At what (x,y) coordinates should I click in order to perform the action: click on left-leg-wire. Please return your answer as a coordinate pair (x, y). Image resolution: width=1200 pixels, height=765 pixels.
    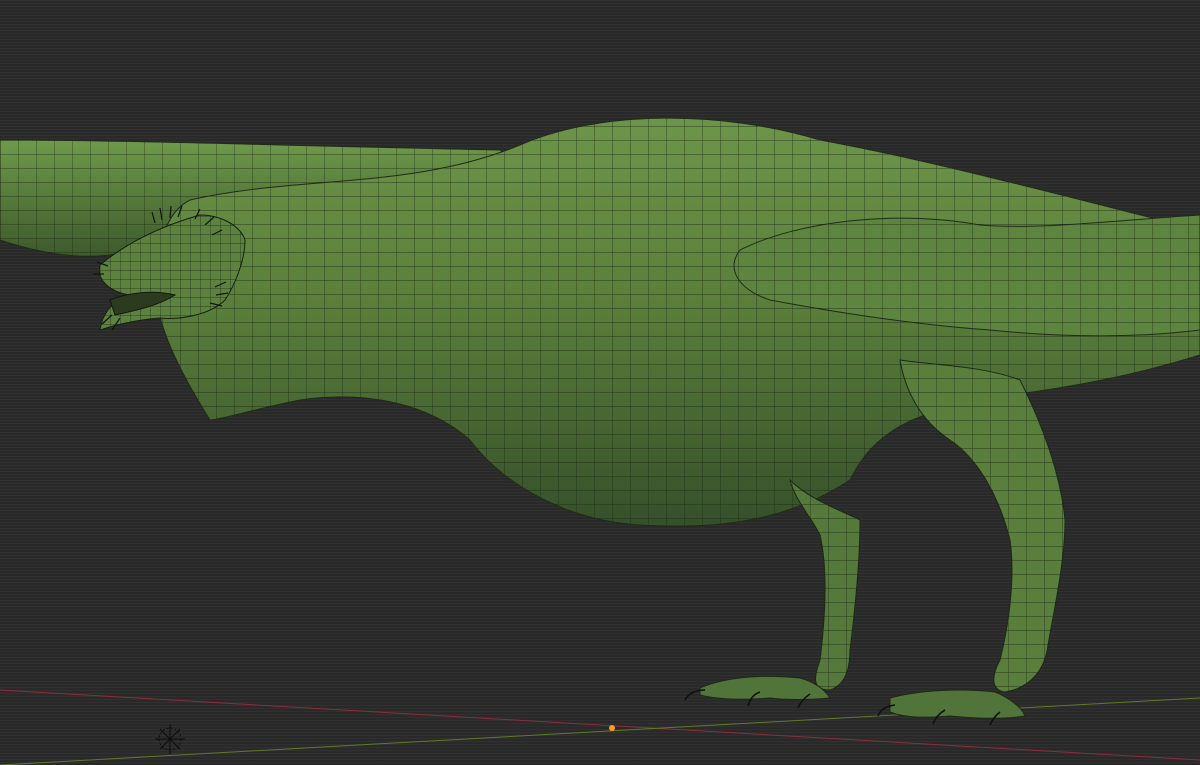
    Looking at the image, I should click on (825, 585).